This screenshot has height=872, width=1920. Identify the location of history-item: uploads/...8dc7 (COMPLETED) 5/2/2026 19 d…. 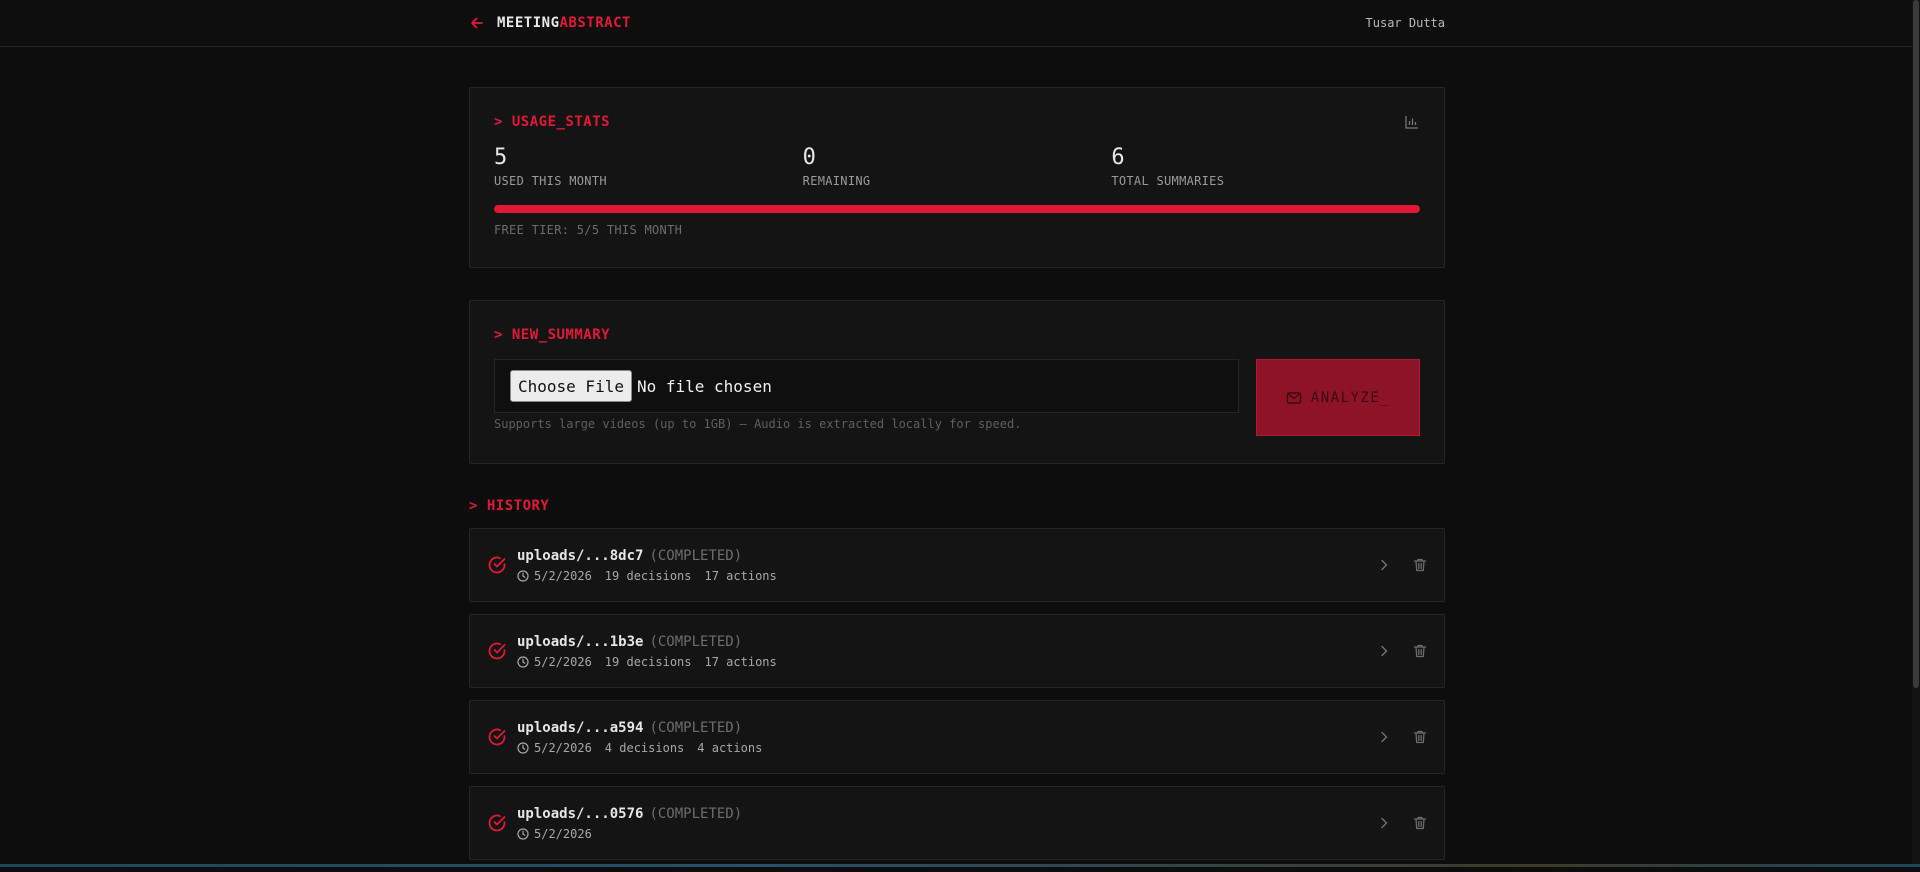
(957, 565).